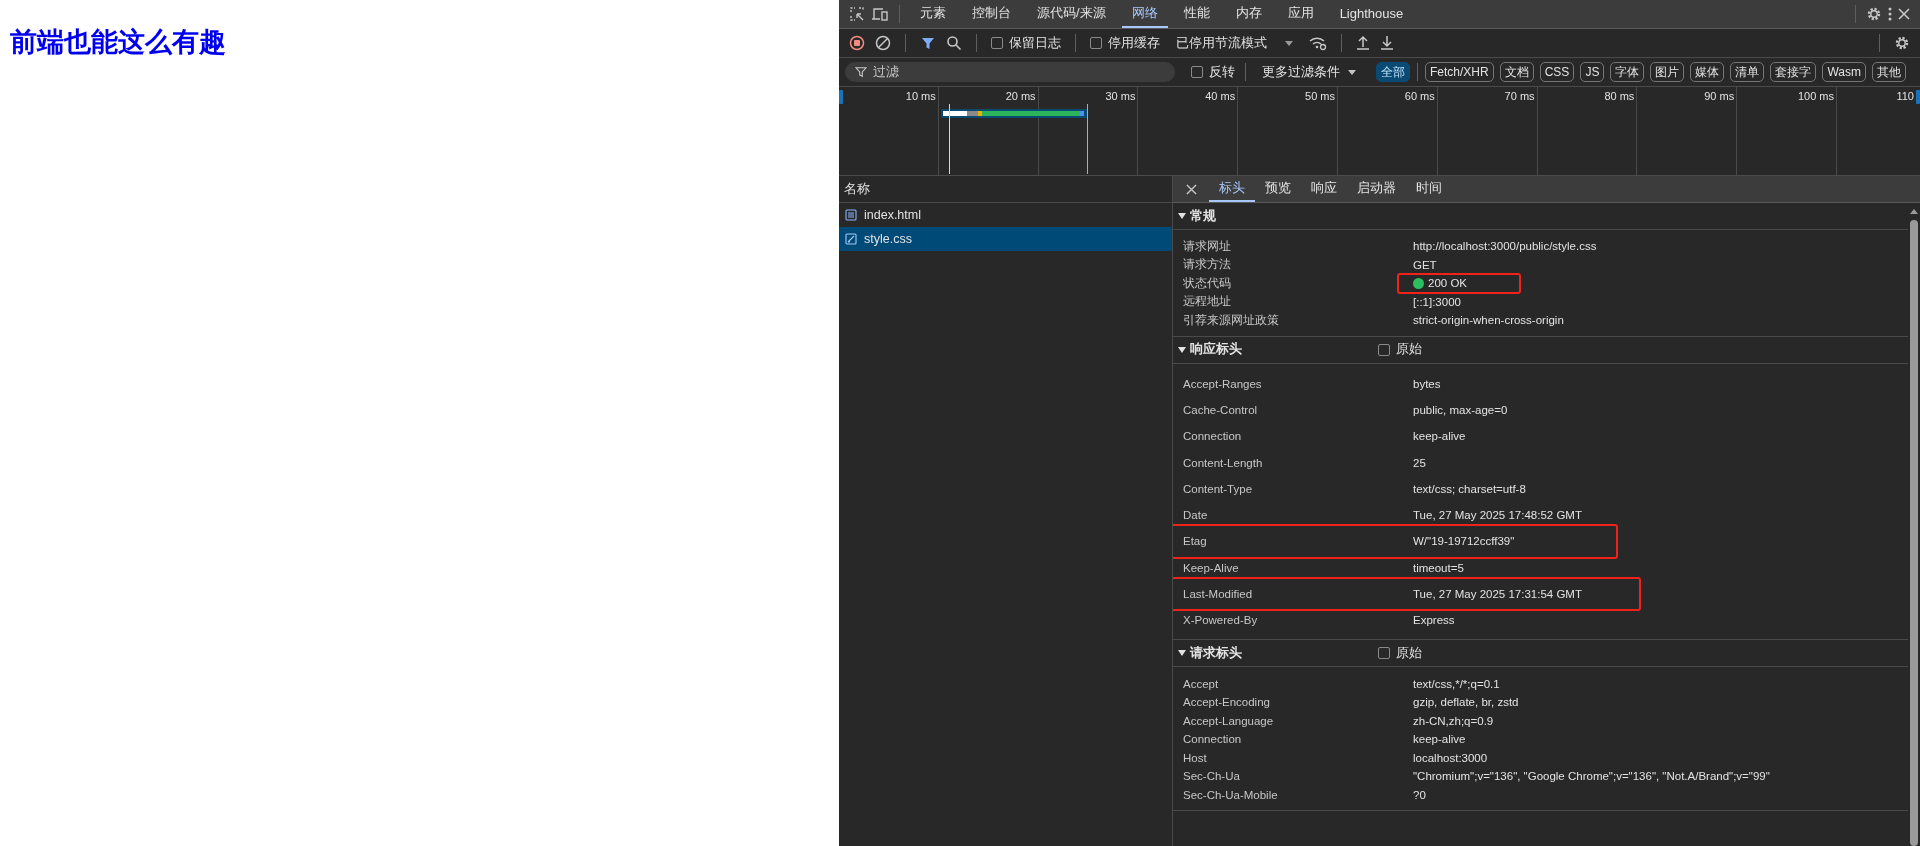  What do you see at coordinates (1464, 541) in the screenshot?
I see `header-value: W/"19-19712ccff39"` at bounding box center [1464, 541].